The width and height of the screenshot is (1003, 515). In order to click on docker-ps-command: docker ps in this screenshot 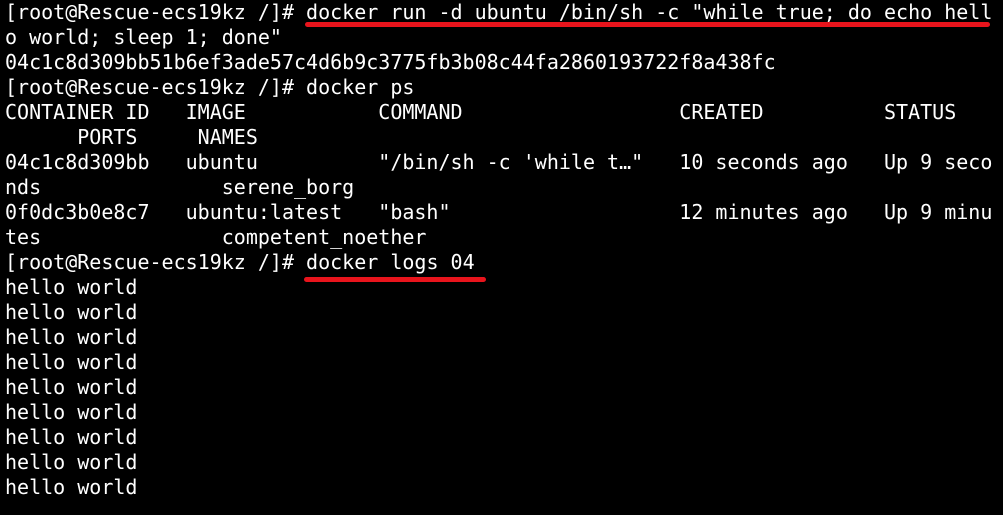, I will do `click(360, 87)`.